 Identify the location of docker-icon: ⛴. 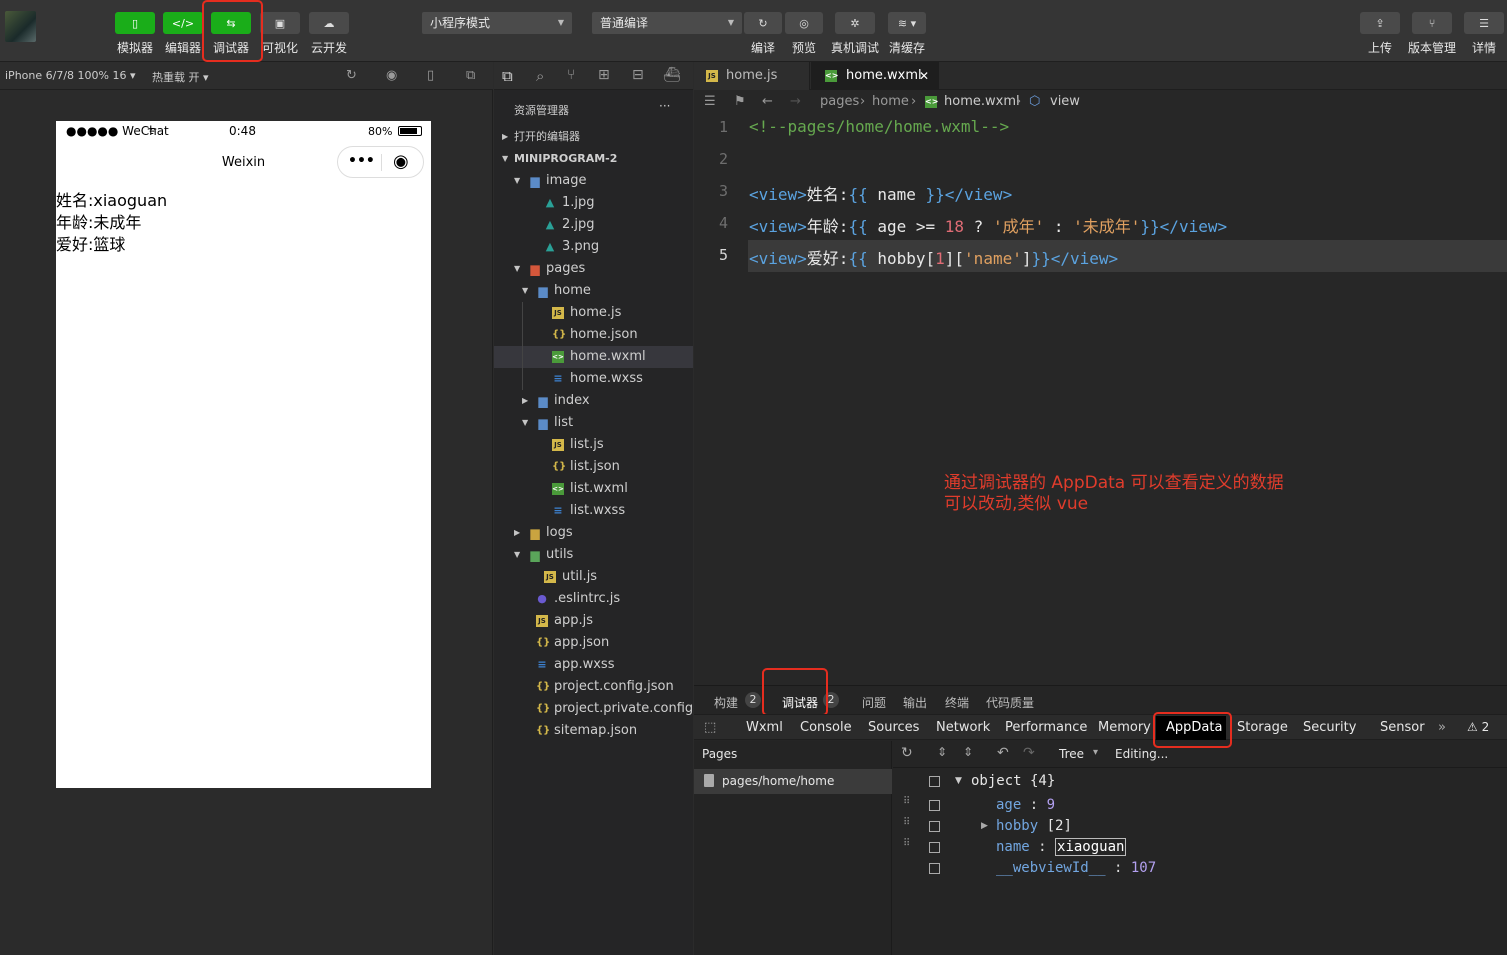
(672, 75).